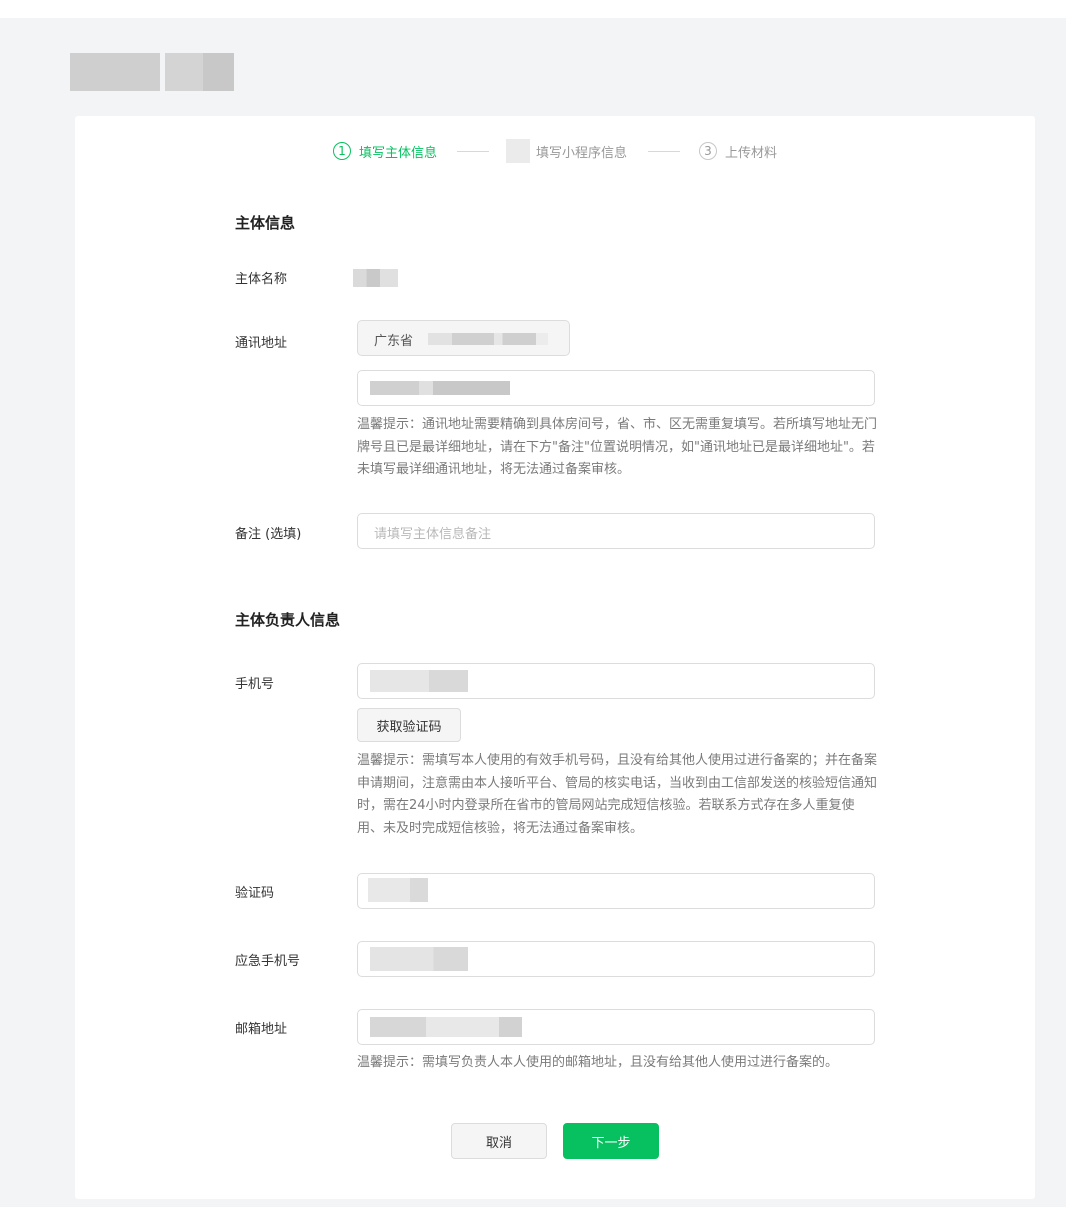 This screenshot has width=1066, height=1207. What do you see at coordinates (255, 893) in the screenshot?
I see `code-label: 验证码` at bounding box center [255, 893].